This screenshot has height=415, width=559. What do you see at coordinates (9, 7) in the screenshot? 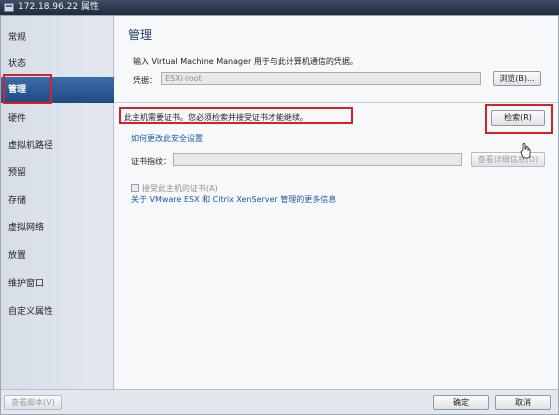
I see `app-icon` at bounding box center [9, 7].